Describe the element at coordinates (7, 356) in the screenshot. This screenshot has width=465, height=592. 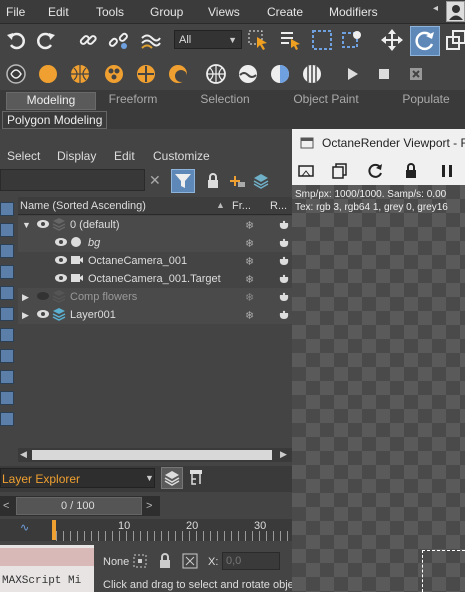
I see `side-tool-groups-icon` at that location.